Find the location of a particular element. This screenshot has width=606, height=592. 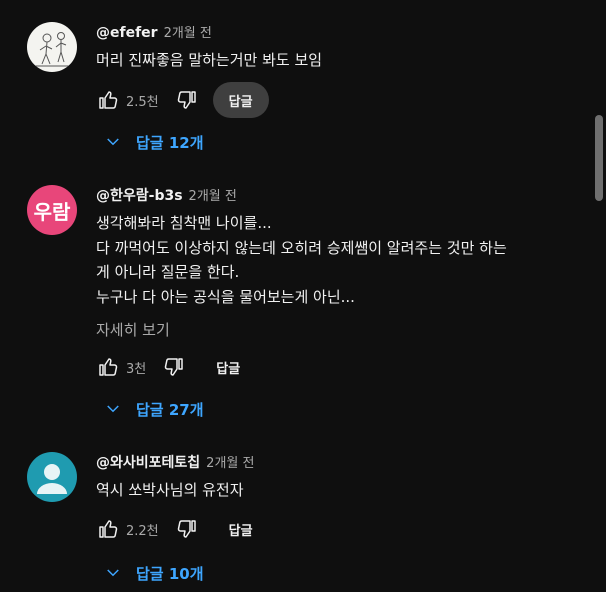

avatar: 우람 is located at coordinates (52, 210).